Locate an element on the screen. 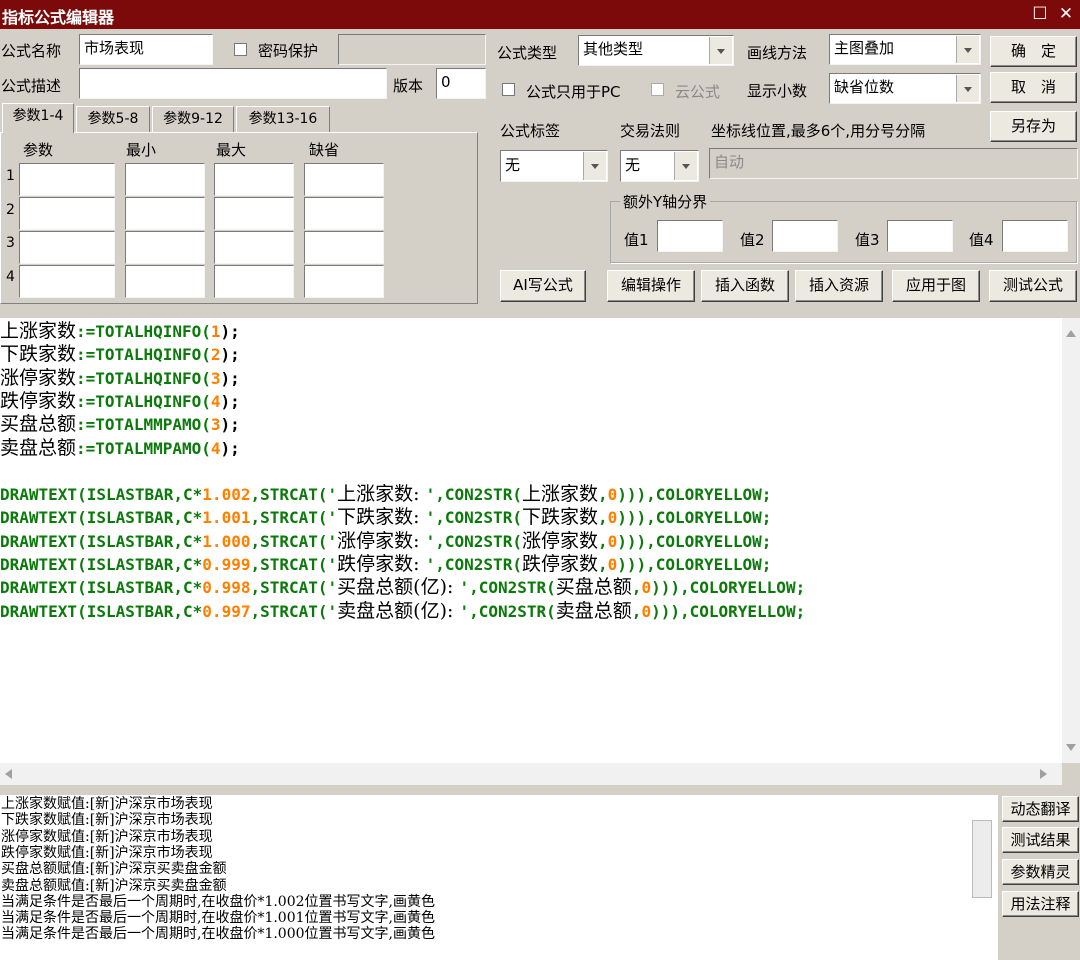  code-line: 下跌家数:=TOTALHQINFO(2); is located at coordinates (120, 354).